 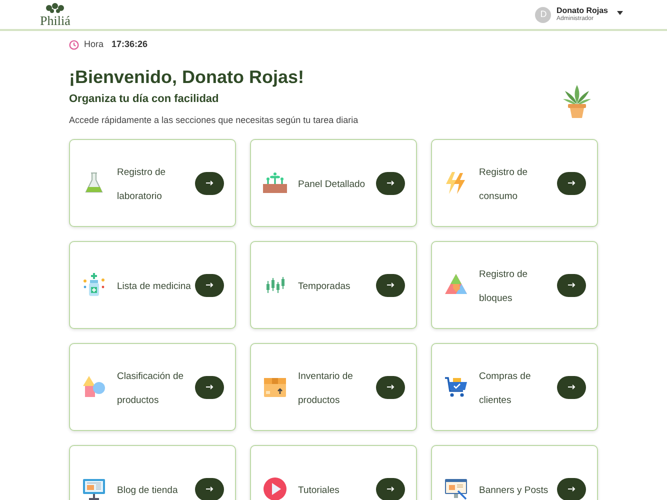 I want to click on section-title: Registro de consumo, so click(x=503, y=184).